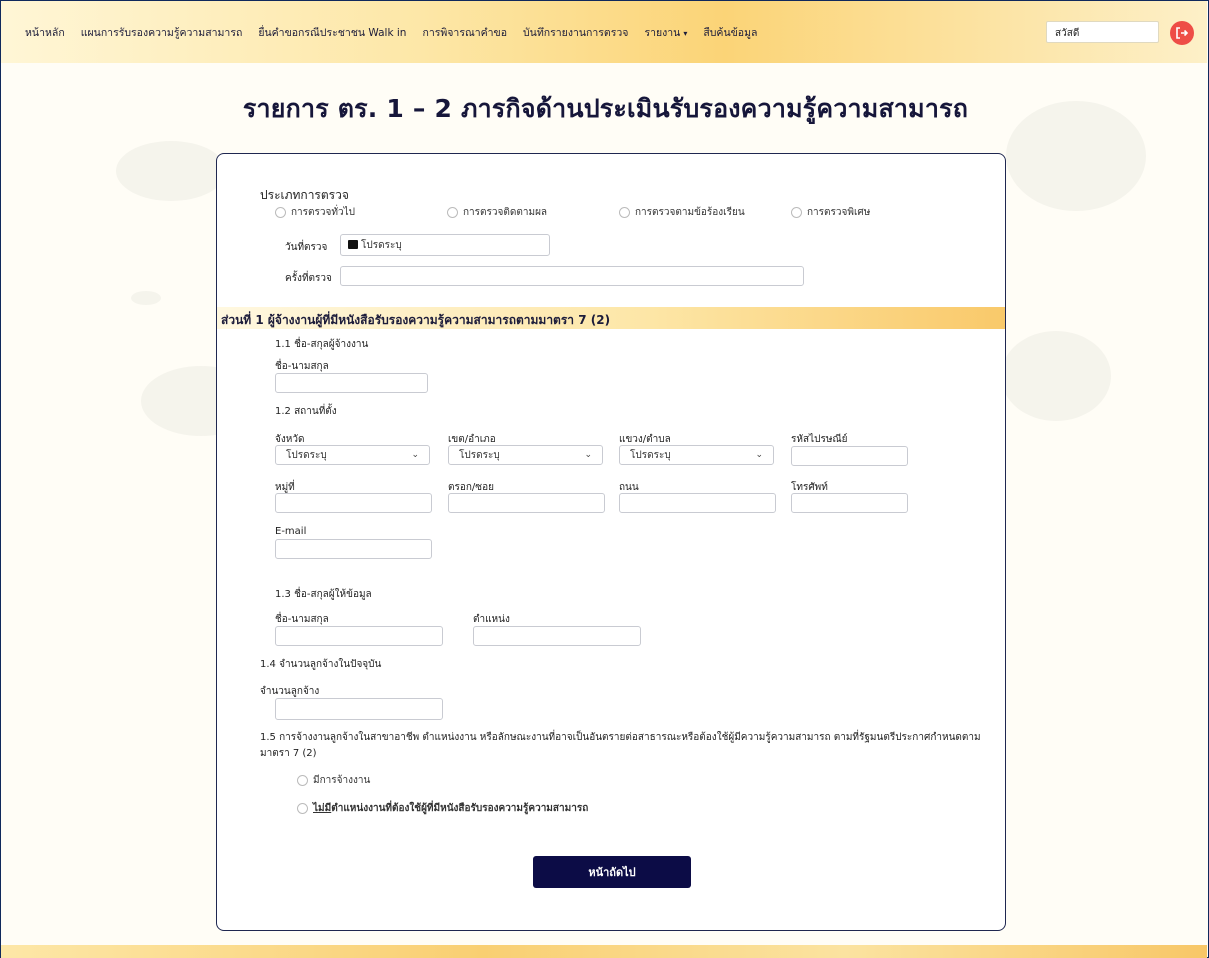  Describe the element at coordinates (359, 709) in the screenshot. I see `employee-count-input` at that location.